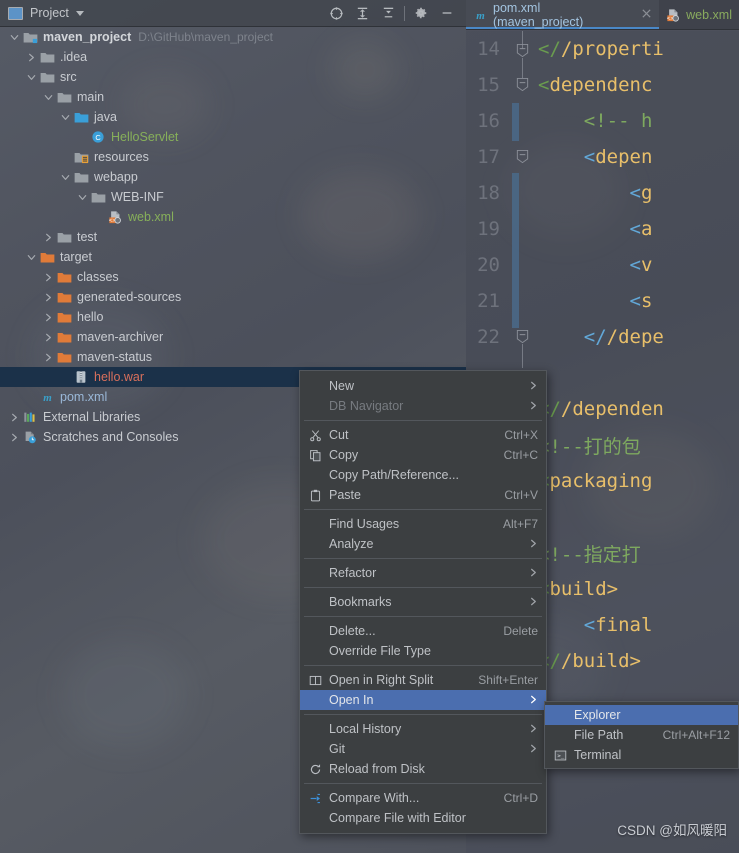  What do you see at coordinates (233, 77) in the screenshot?
I see `tree-row: src` at bounding box center [233, 77].